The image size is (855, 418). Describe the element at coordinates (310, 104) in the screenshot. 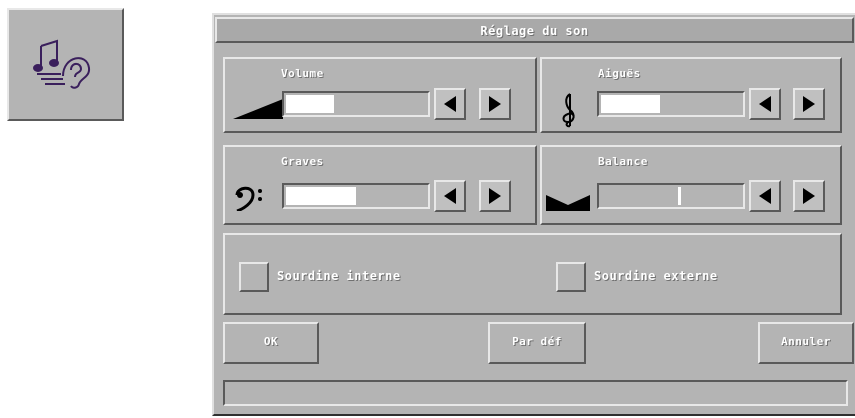

I see `volume-slider-fill` at that location.